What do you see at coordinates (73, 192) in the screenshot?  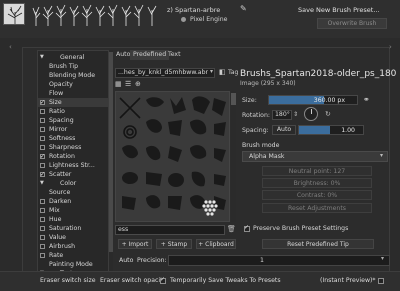 I see `option-list-item: Source` at bounding box center [73, 192].